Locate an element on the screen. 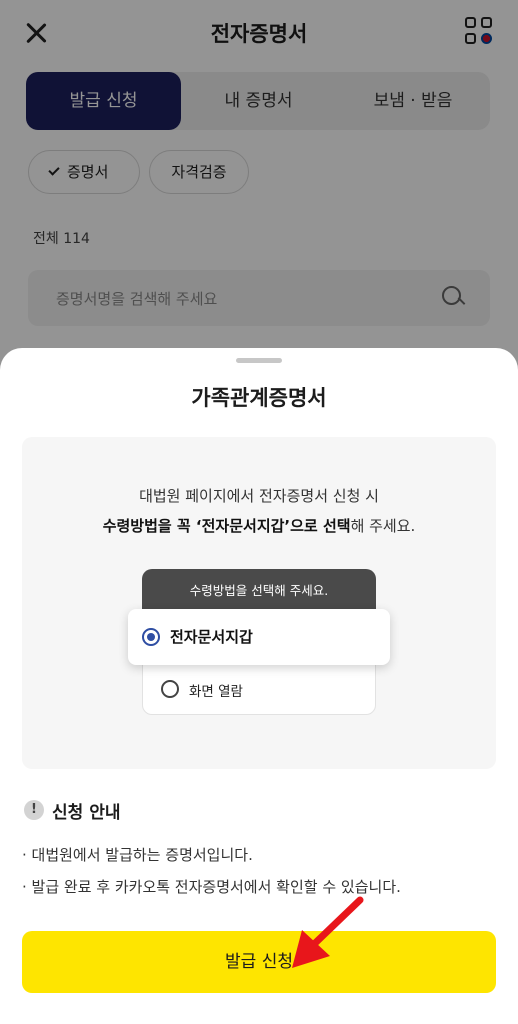  radio-unselected-icon is located at coordinates (170, 689).